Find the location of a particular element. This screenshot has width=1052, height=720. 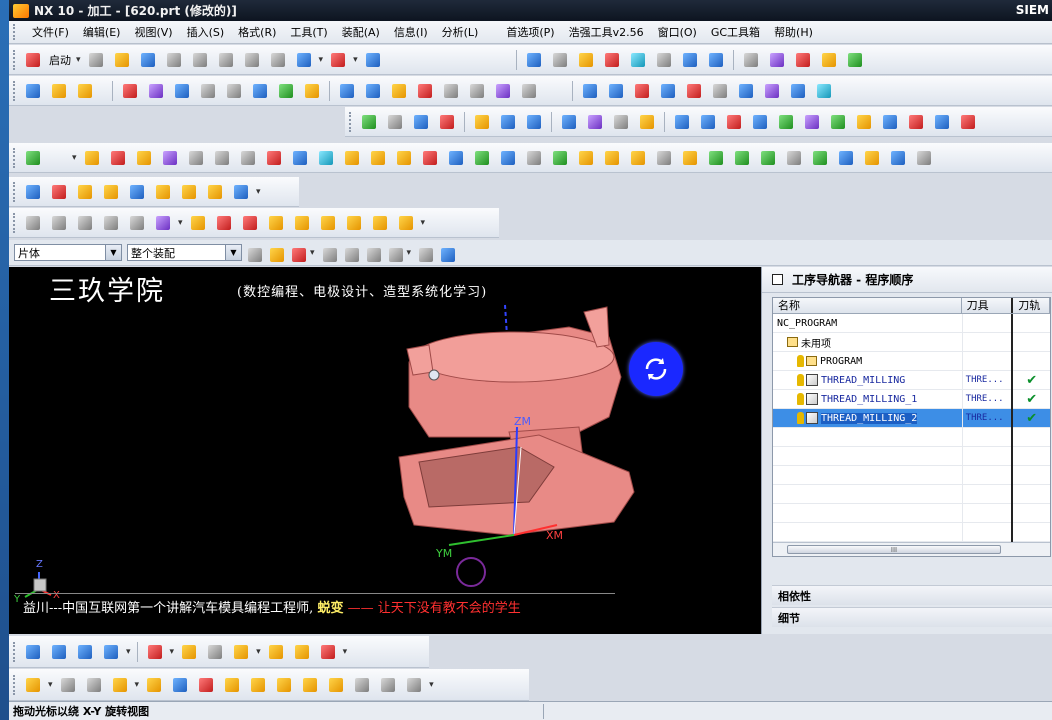

background-icon is located at coordinates (638, 60).